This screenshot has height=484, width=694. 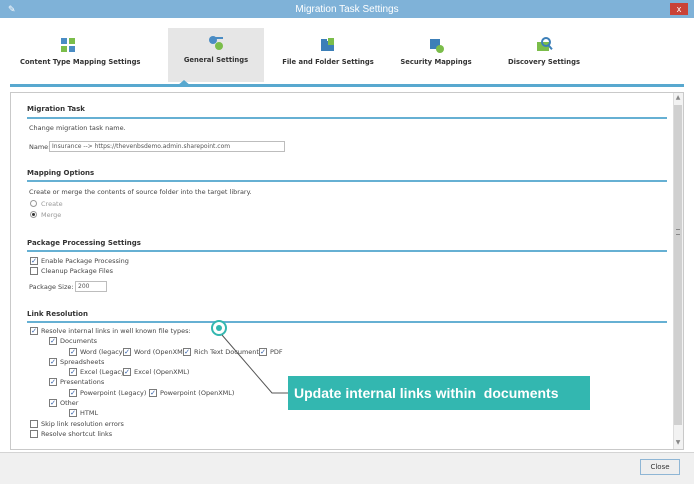 I want to click on scroll-down-arrow-icon: ▼, so click(x=678, y=443).